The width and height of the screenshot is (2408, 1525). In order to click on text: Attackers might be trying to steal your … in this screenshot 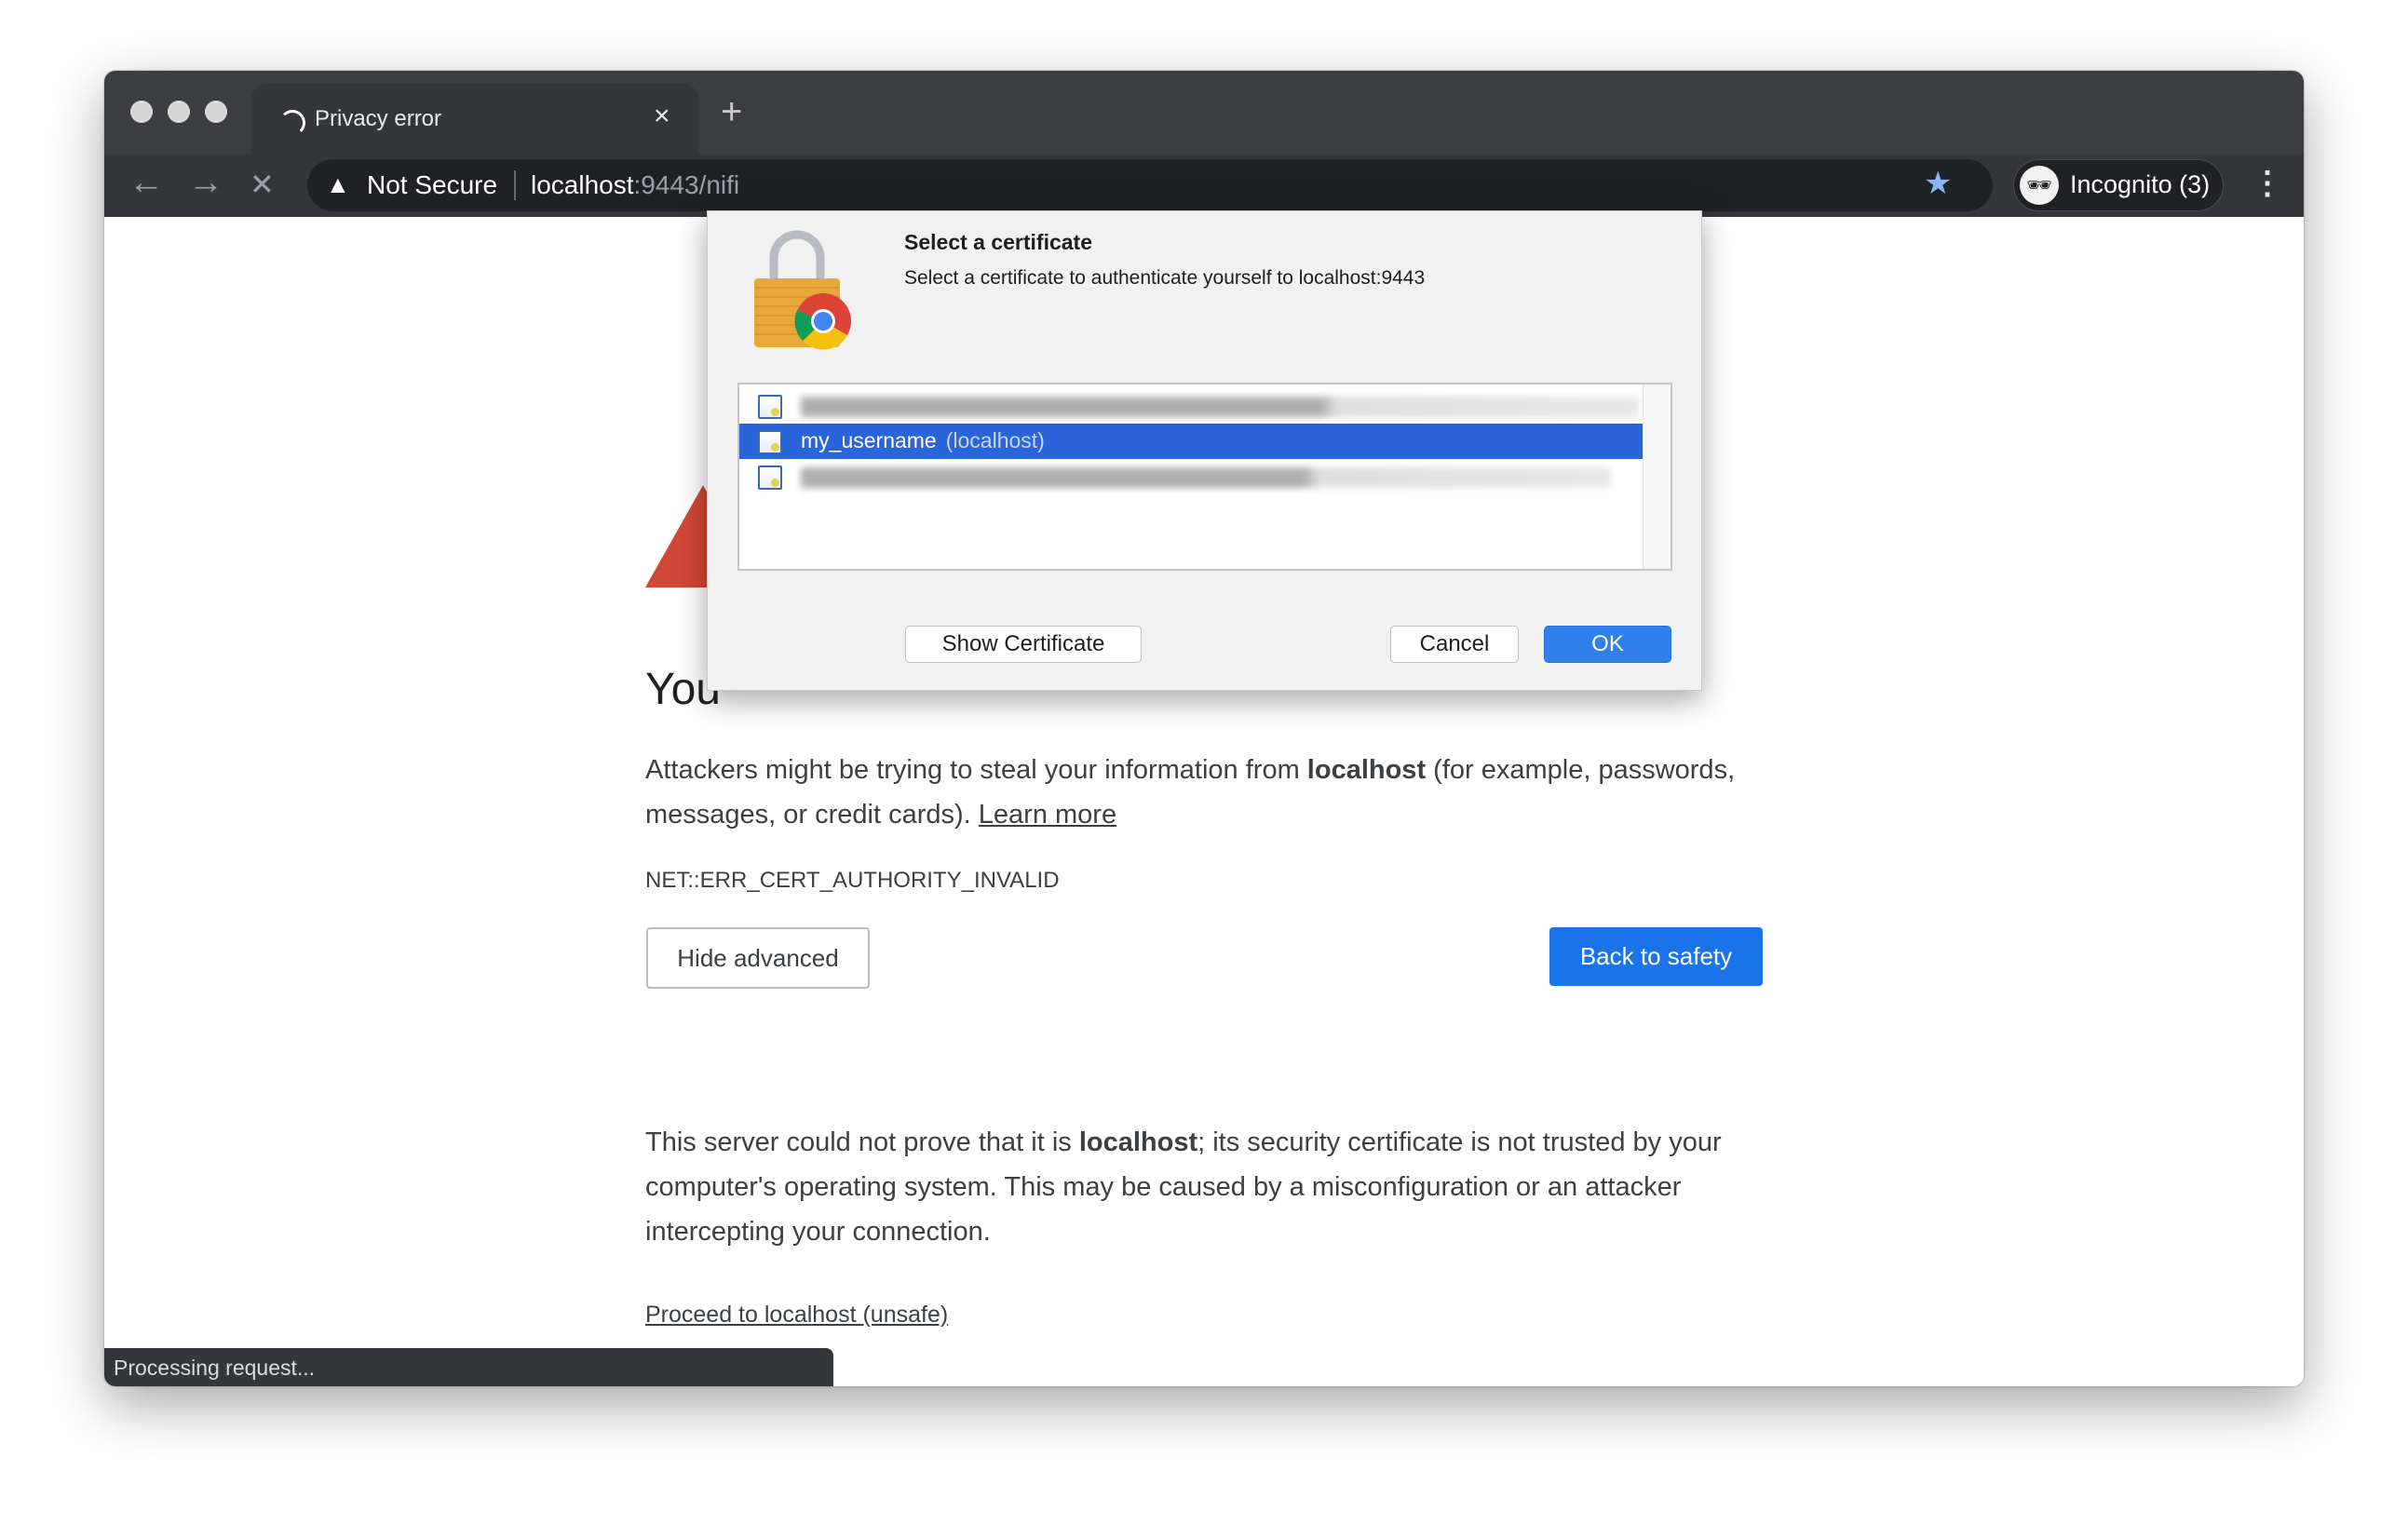, I will do `click(976, 770)`.